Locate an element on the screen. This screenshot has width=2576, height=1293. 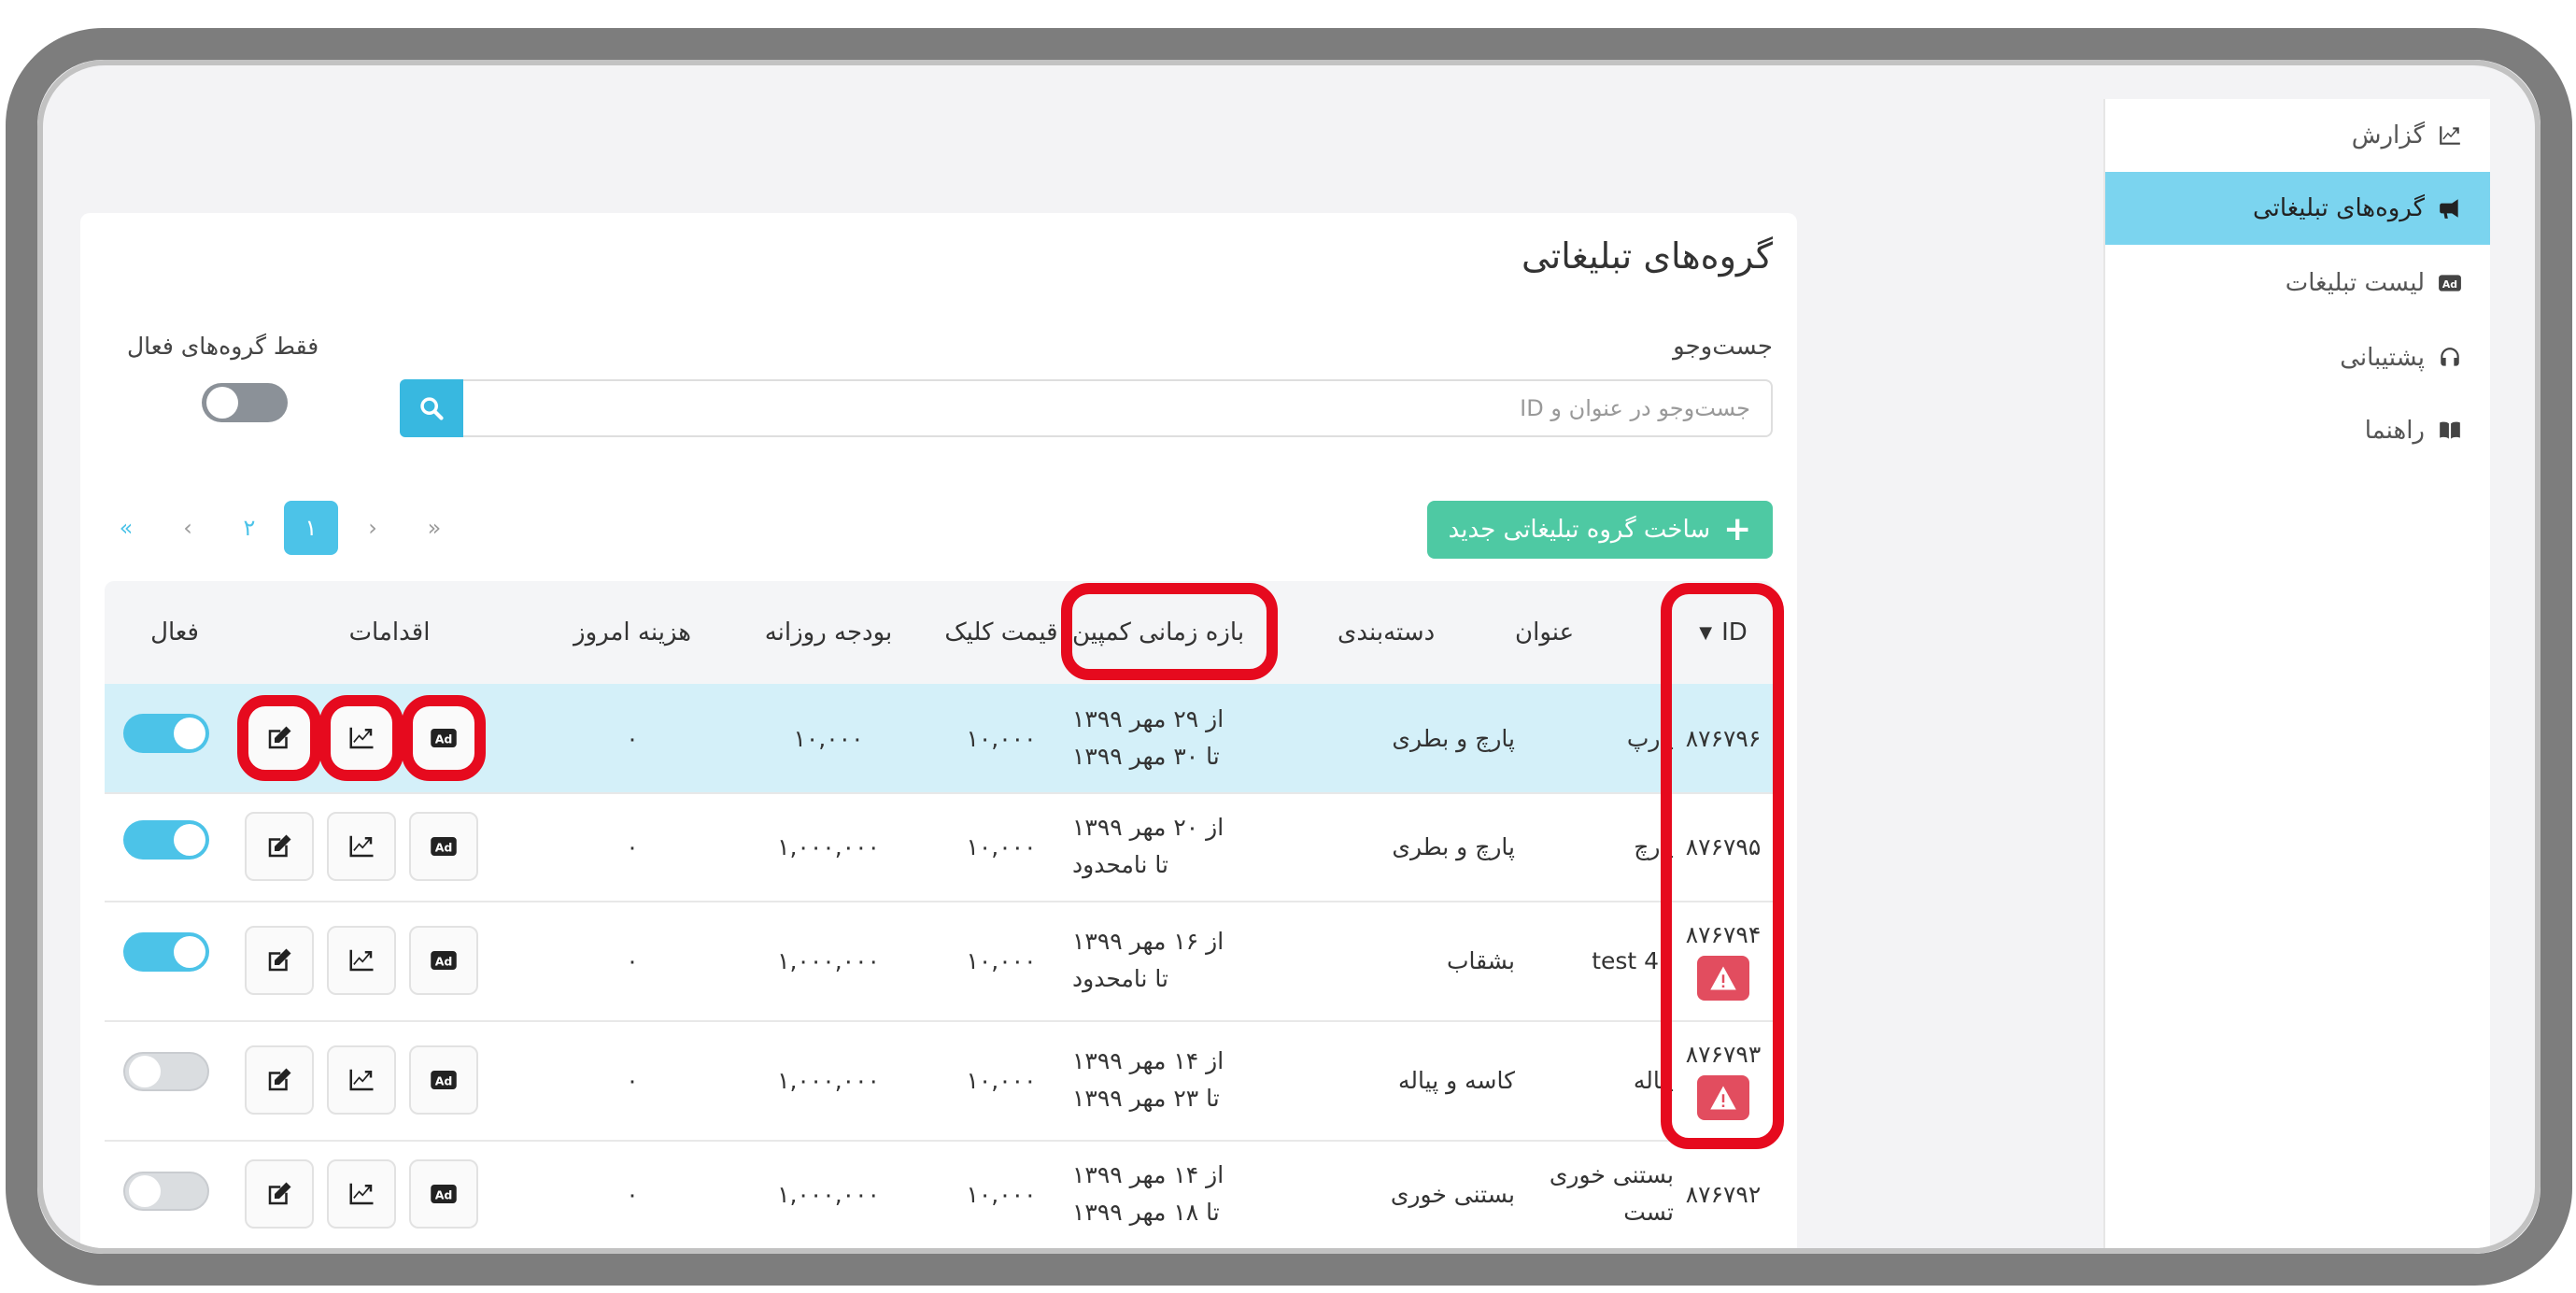
sidebar-item-label: لیست تبلیغات is located at coordinates (2355, 283).